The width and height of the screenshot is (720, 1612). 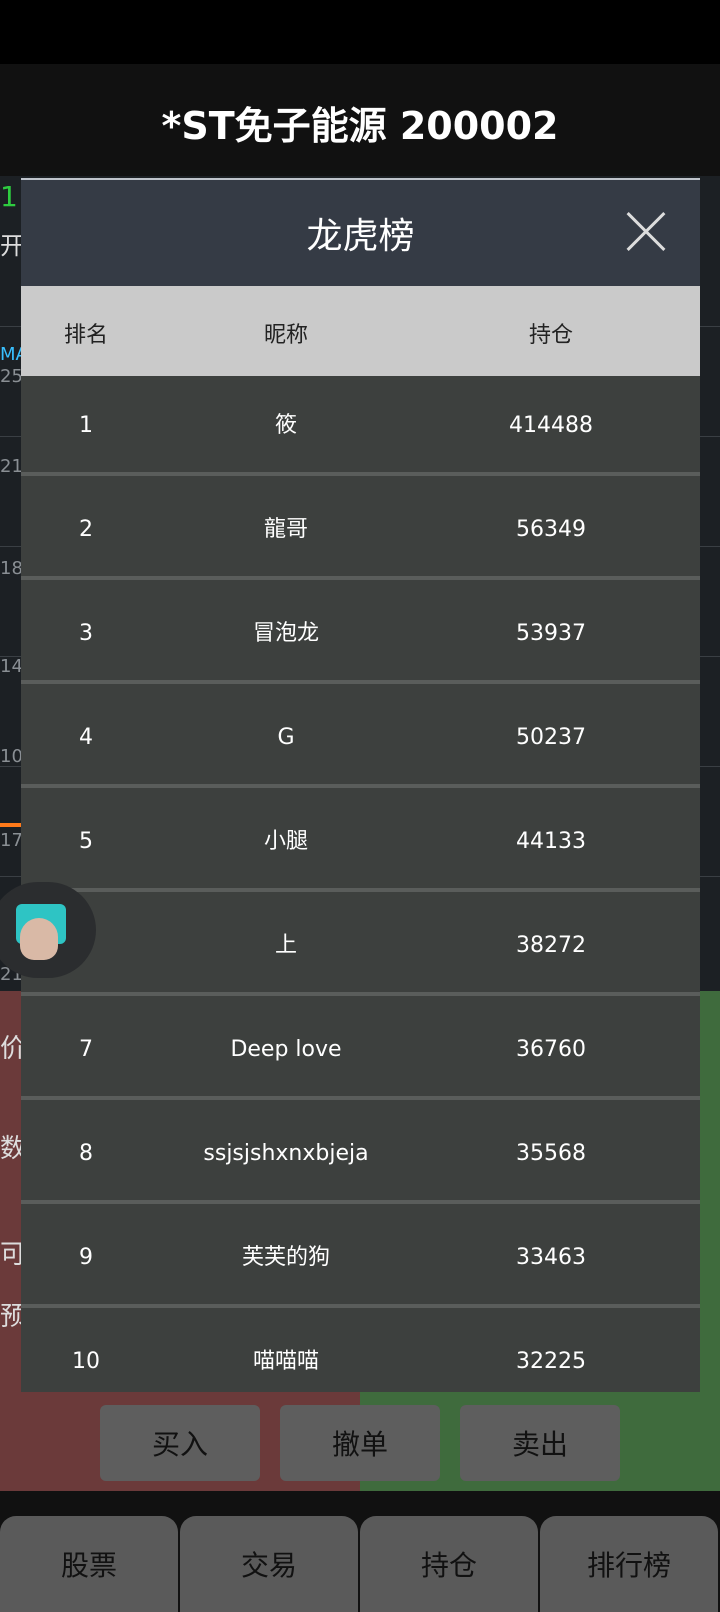 I want to click on holdings-cell: 44133, so click(x=551, y=841).